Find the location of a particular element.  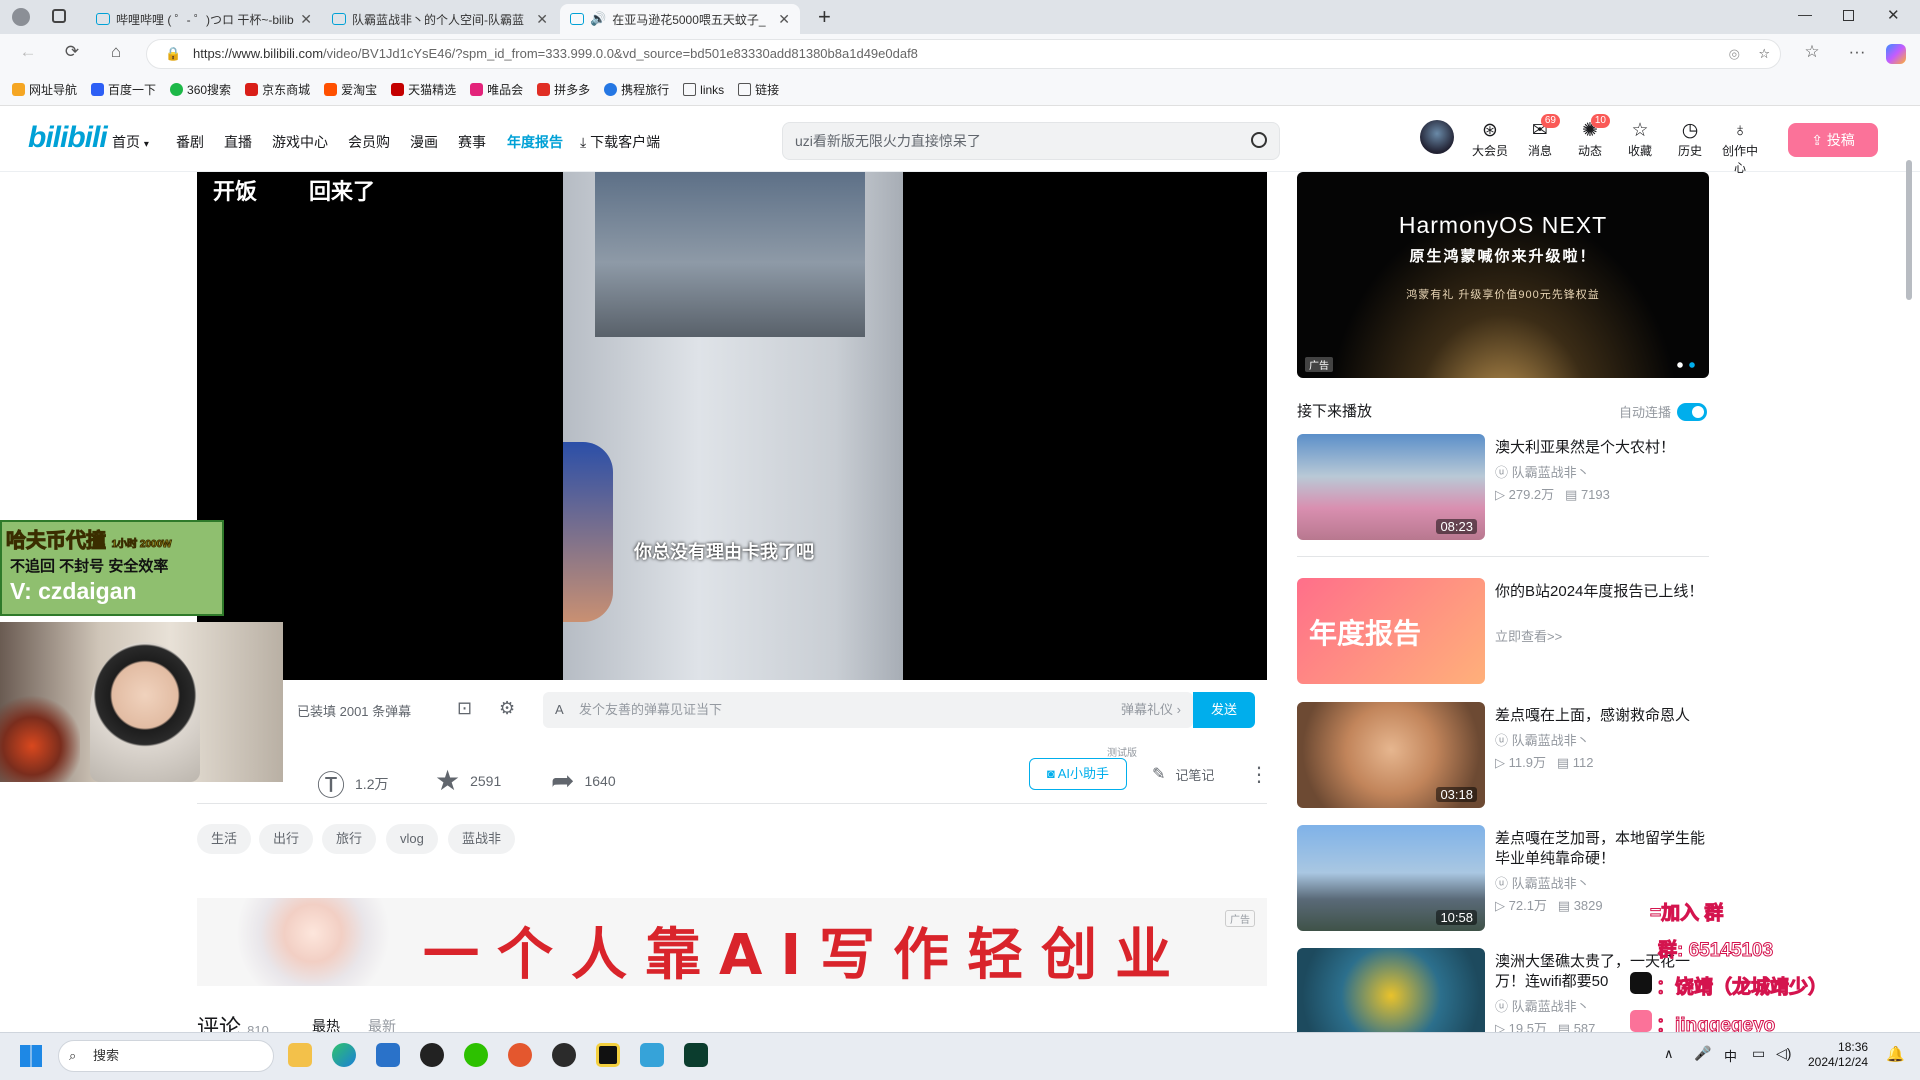

autoplay-toggle: 自动连播 is located at coordinates (1663, 411).